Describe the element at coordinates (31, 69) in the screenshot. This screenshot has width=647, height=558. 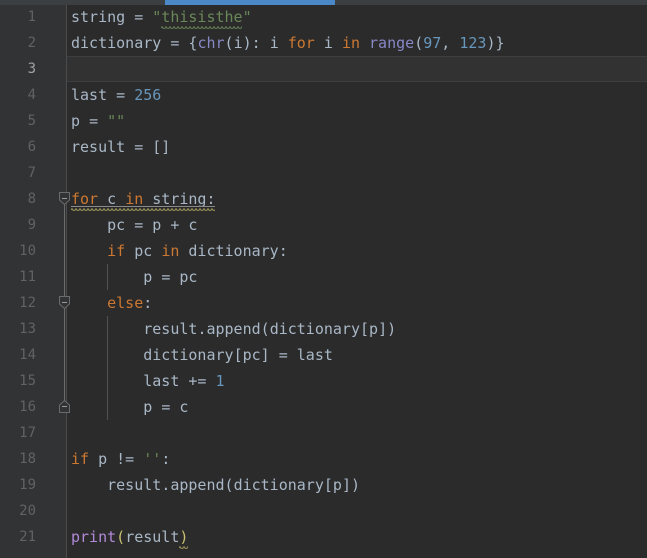
I see `line-number-3: 3` at that location.